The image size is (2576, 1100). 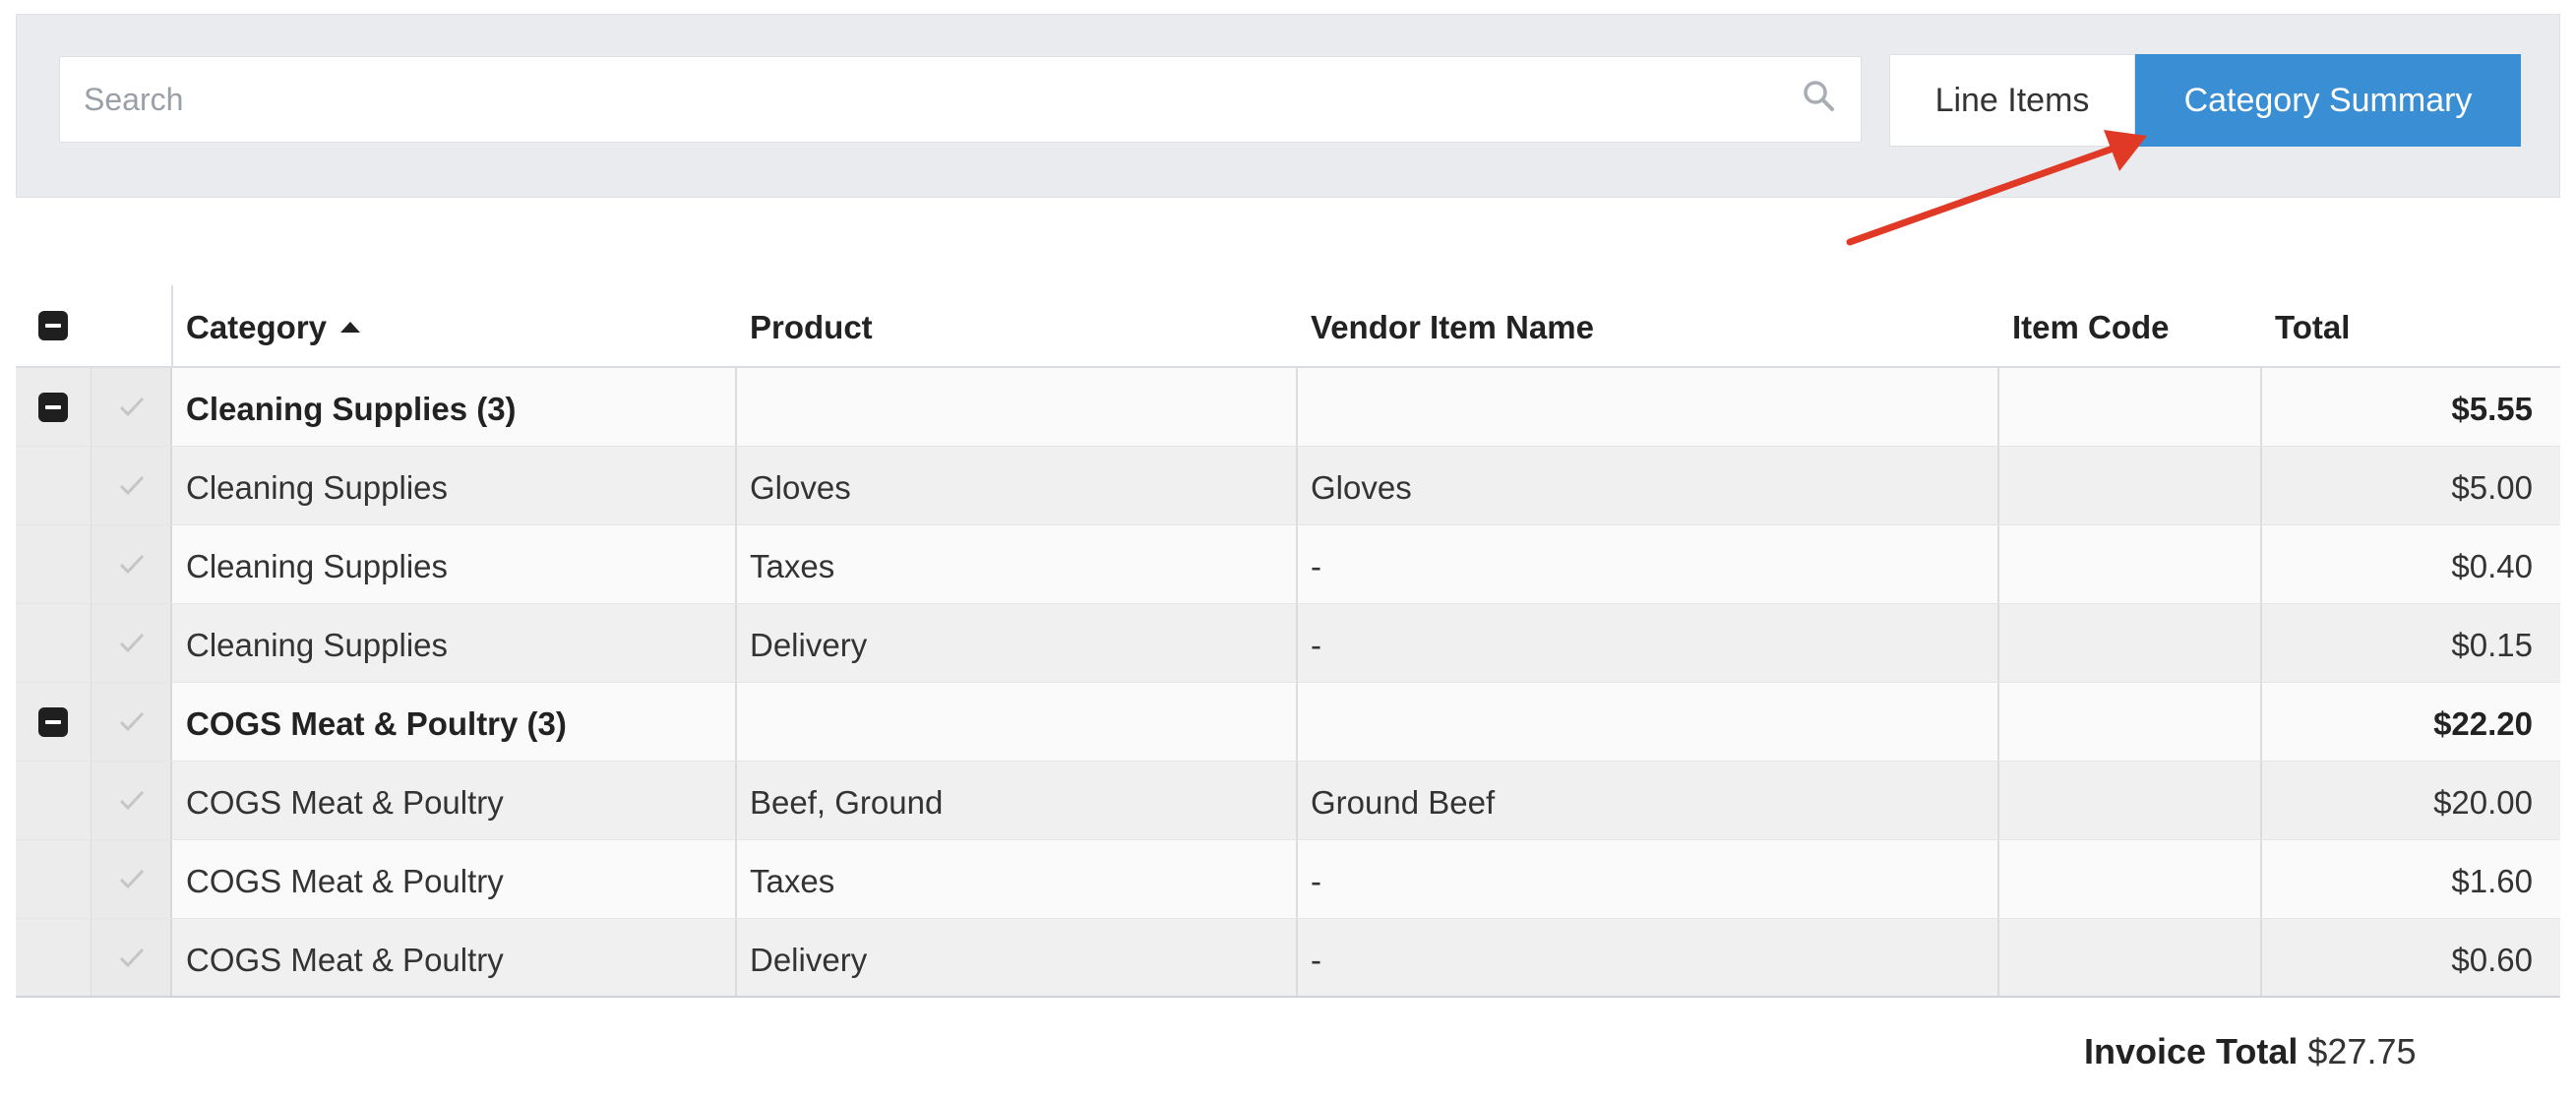 I want to click on column-header-total: Total, so click(x=2312, y=327).